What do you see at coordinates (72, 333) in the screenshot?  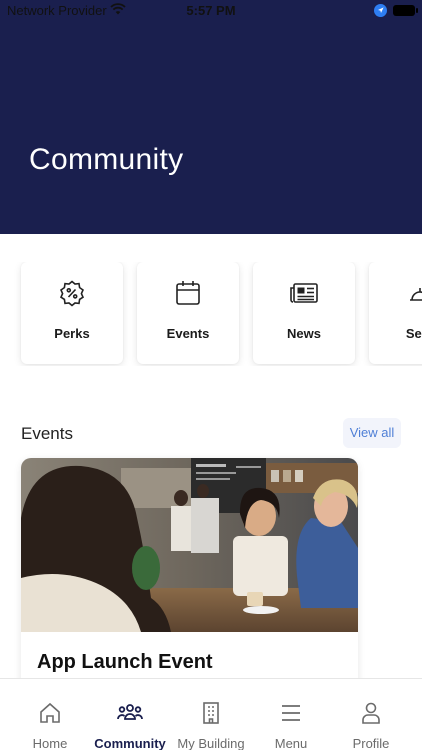 I see `quick-link-label: Perks` at bounding box center [72, 333].